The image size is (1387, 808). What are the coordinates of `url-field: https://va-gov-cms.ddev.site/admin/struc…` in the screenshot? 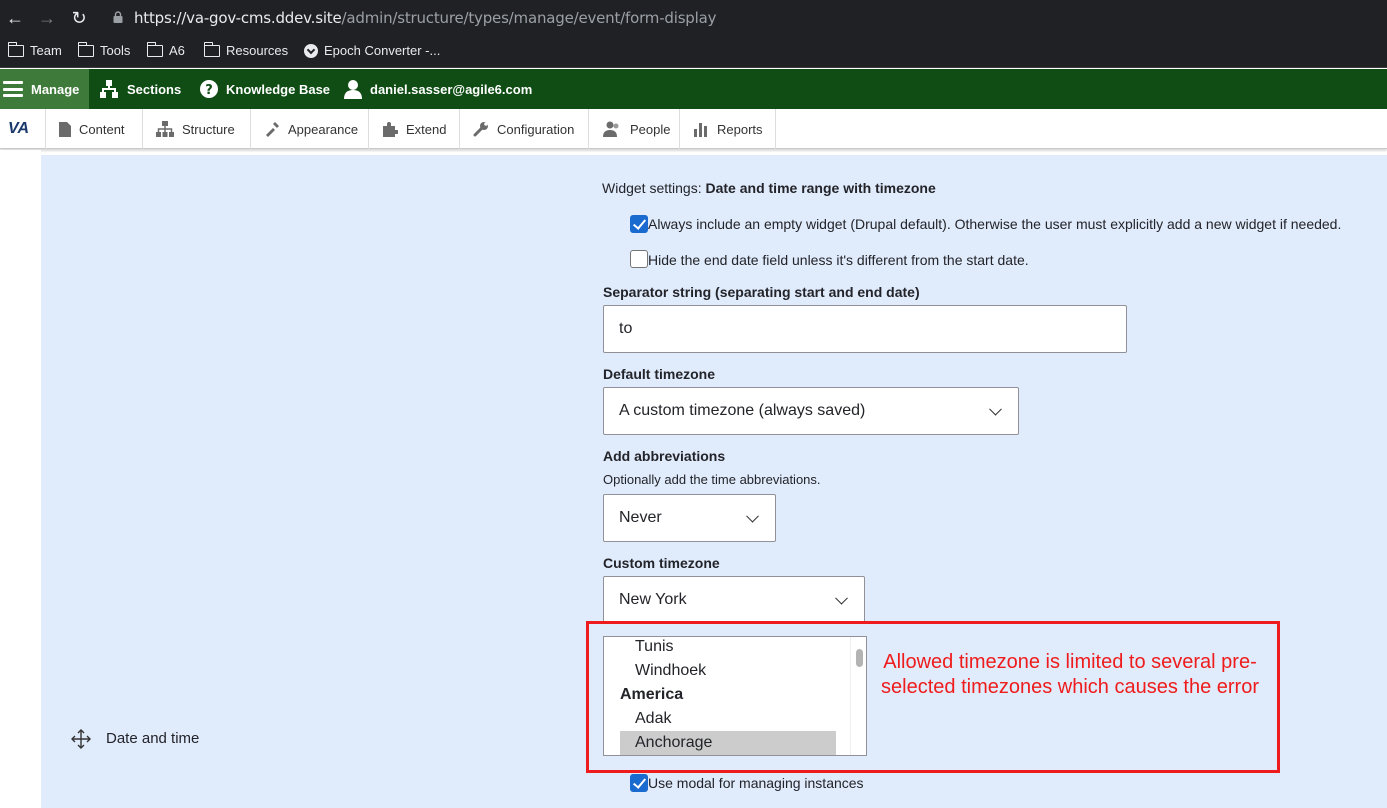 It's located at (425, 18).